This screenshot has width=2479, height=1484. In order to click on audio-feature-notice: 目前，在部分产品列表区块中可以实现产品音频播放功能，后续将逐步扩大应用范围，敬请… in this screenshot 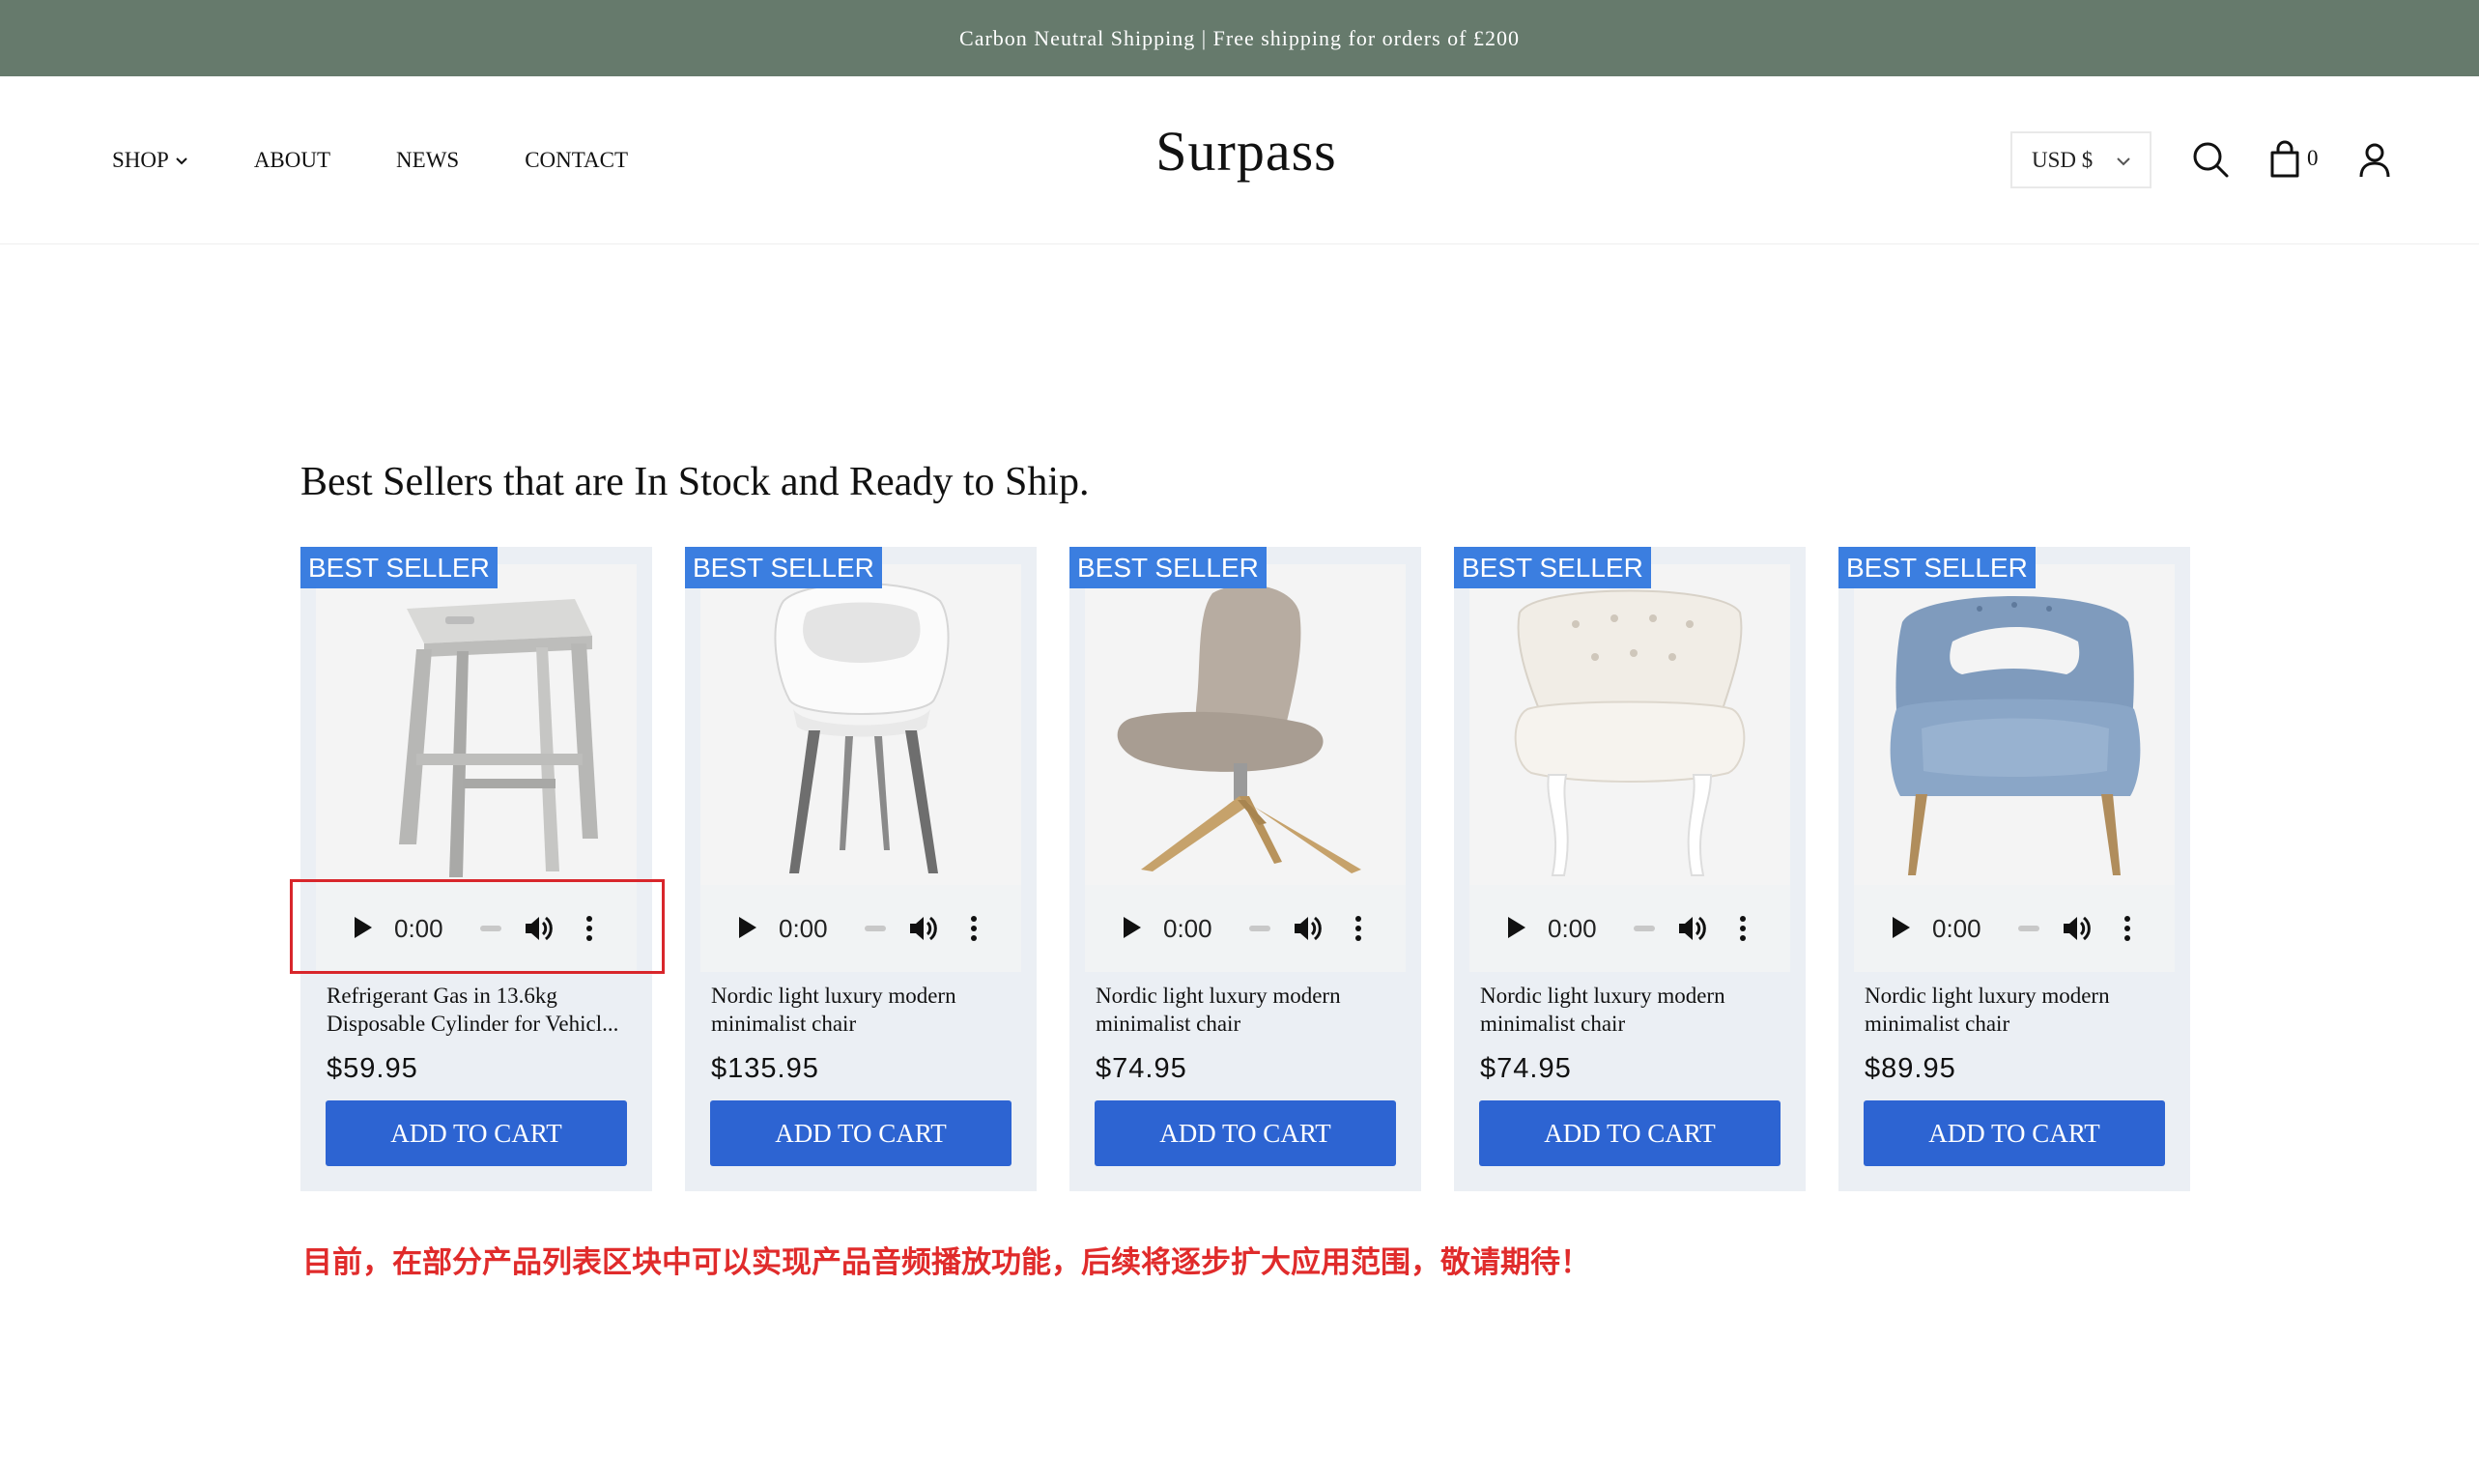, I will do `click(946, 1263)`.